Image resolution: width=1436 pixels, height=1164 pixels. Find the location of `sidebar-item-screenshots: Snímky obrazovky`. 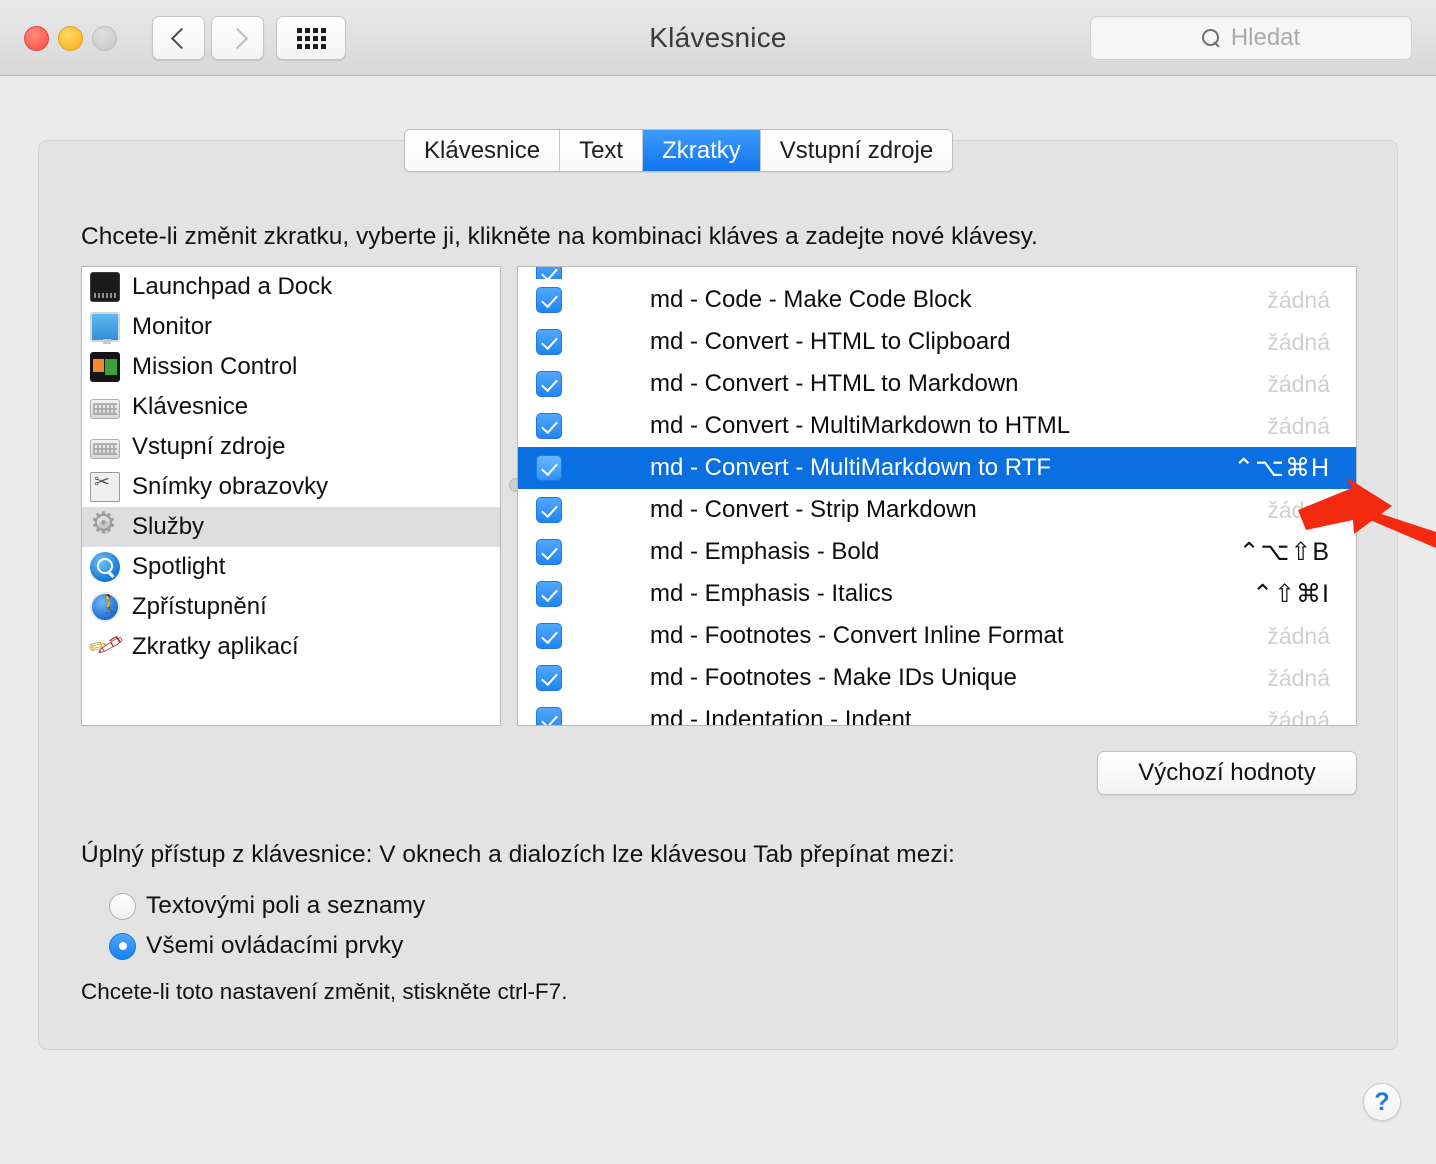

sidebar-item-screenshots: Snímky obrazovky is located at coordinates (291, 487).